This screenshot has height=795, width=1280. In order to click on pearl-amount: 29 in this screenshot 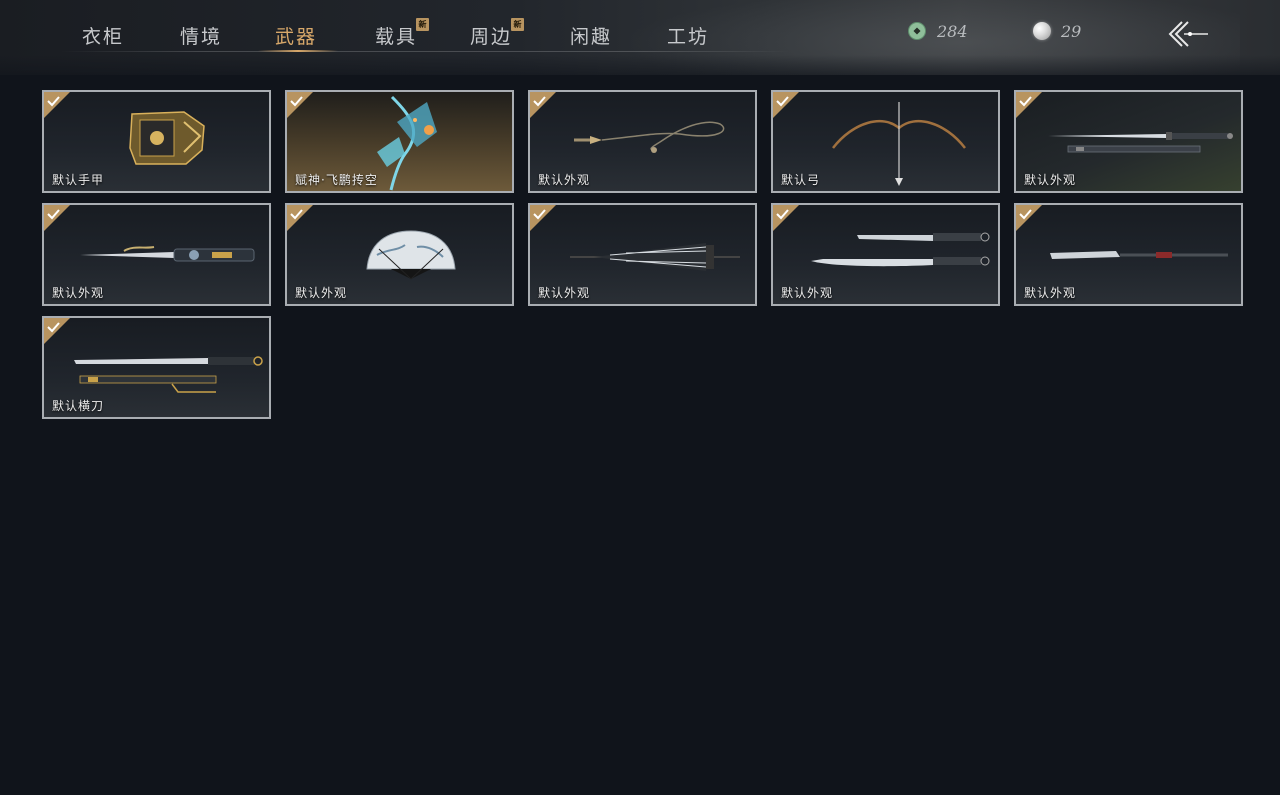, I will do `click(1071, 31)`.